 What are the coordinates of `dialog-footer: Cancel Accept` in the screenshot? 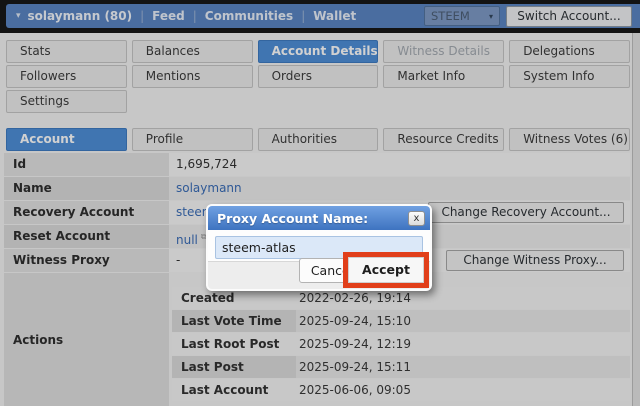 It's located at (319, 270).